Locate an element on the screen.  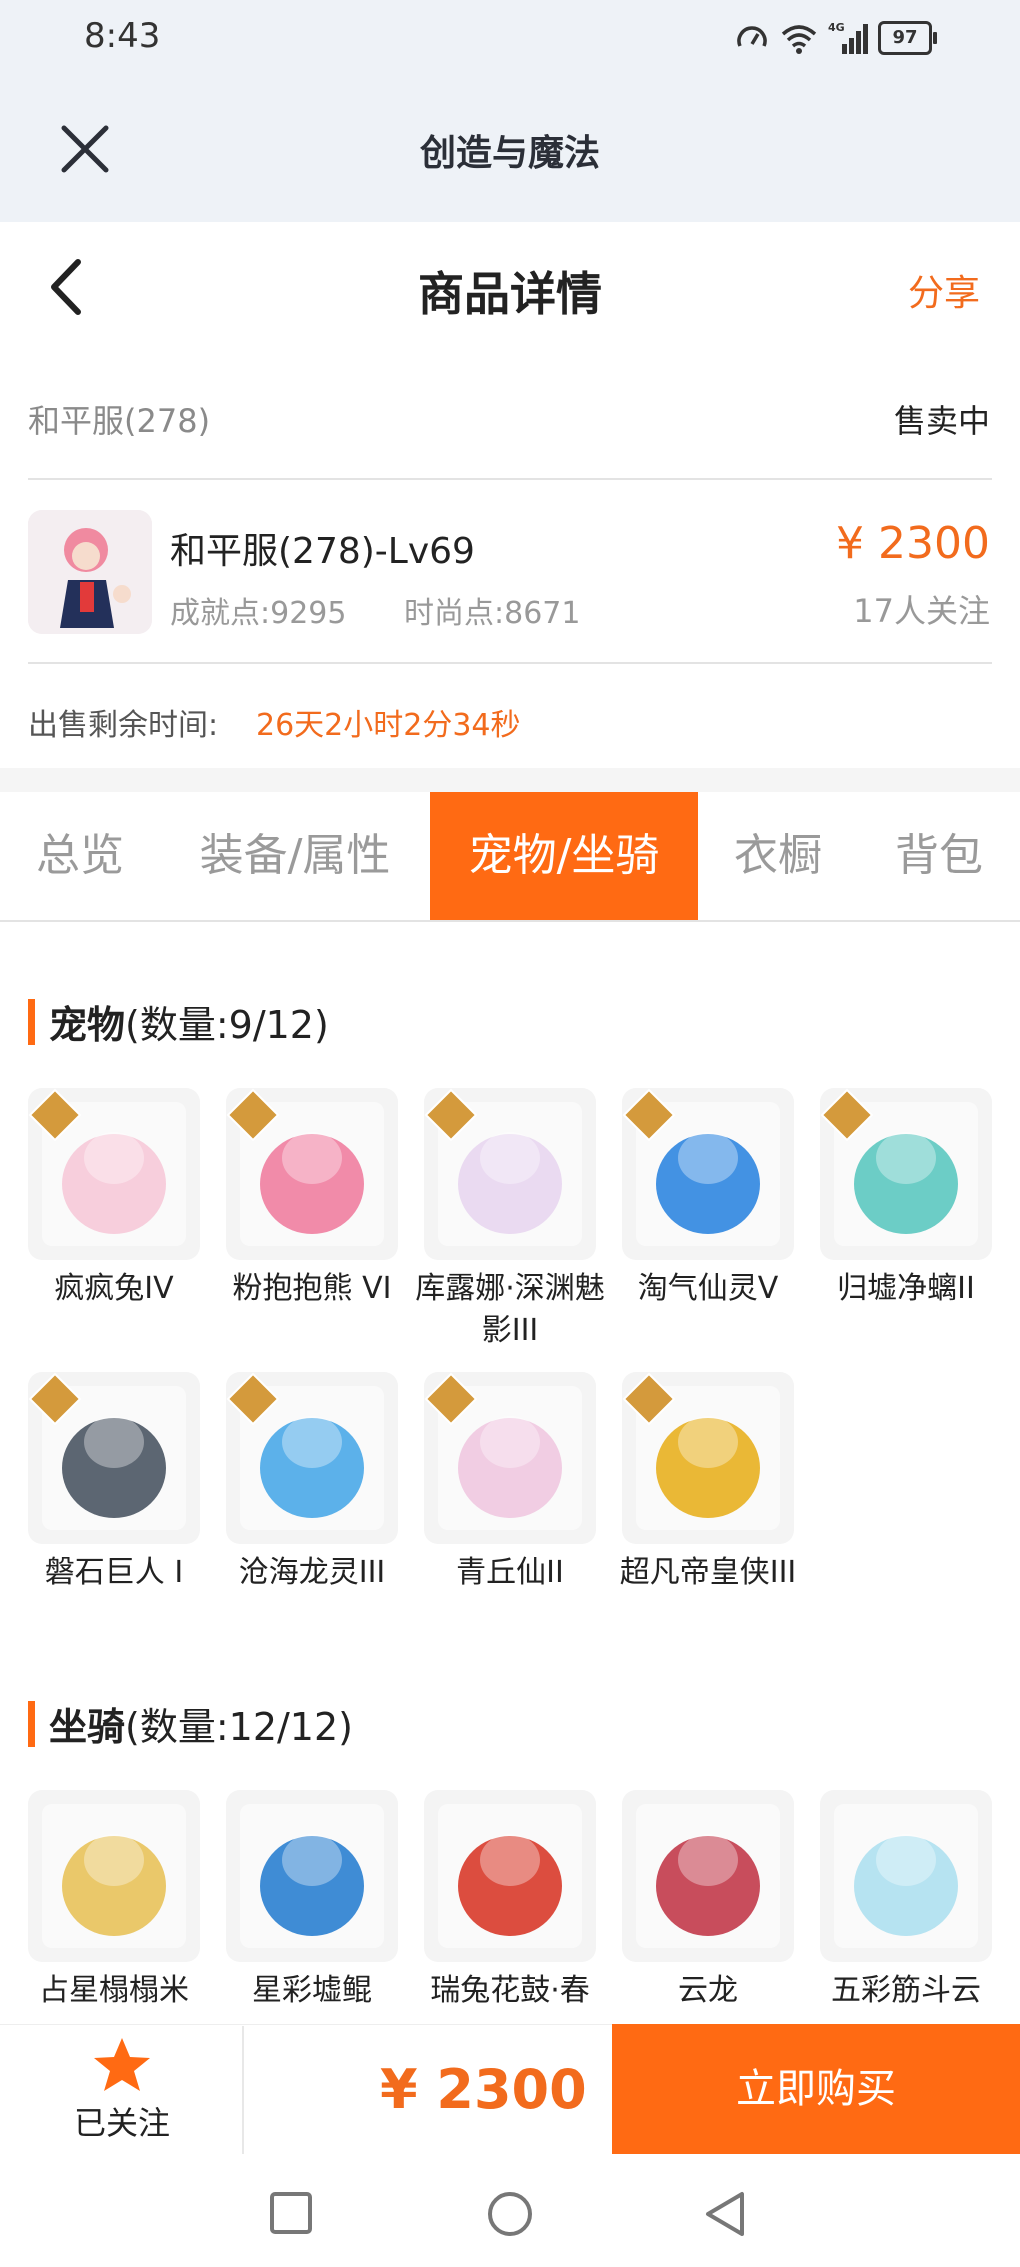
back-nav-icon is located at coordinates (725, 2214).